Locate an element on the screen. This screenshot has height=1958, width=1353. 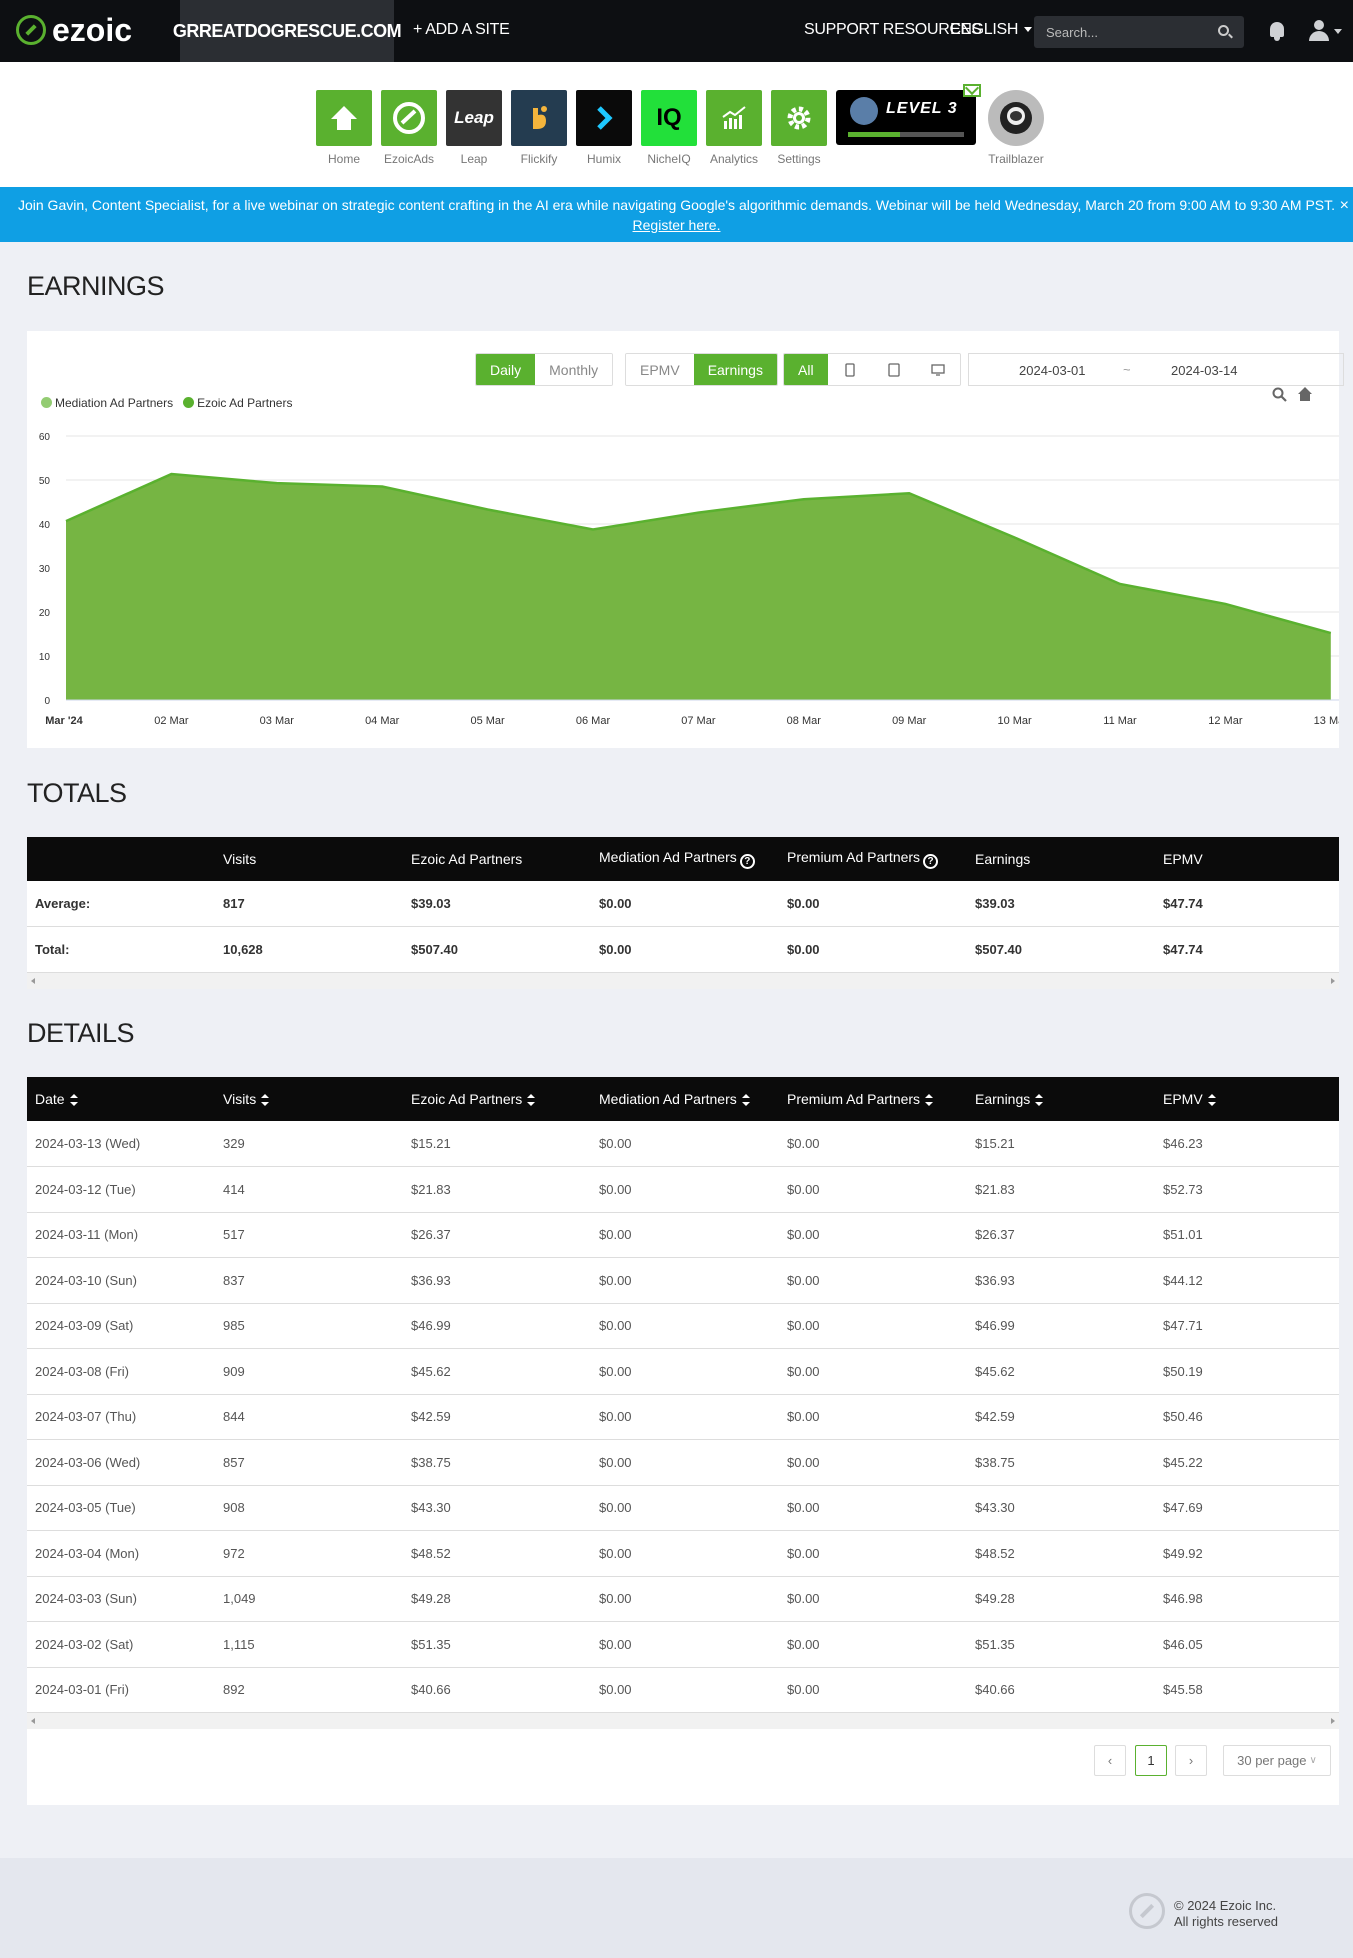
column-header: EPMV is located at coordinates (1247, 1099).